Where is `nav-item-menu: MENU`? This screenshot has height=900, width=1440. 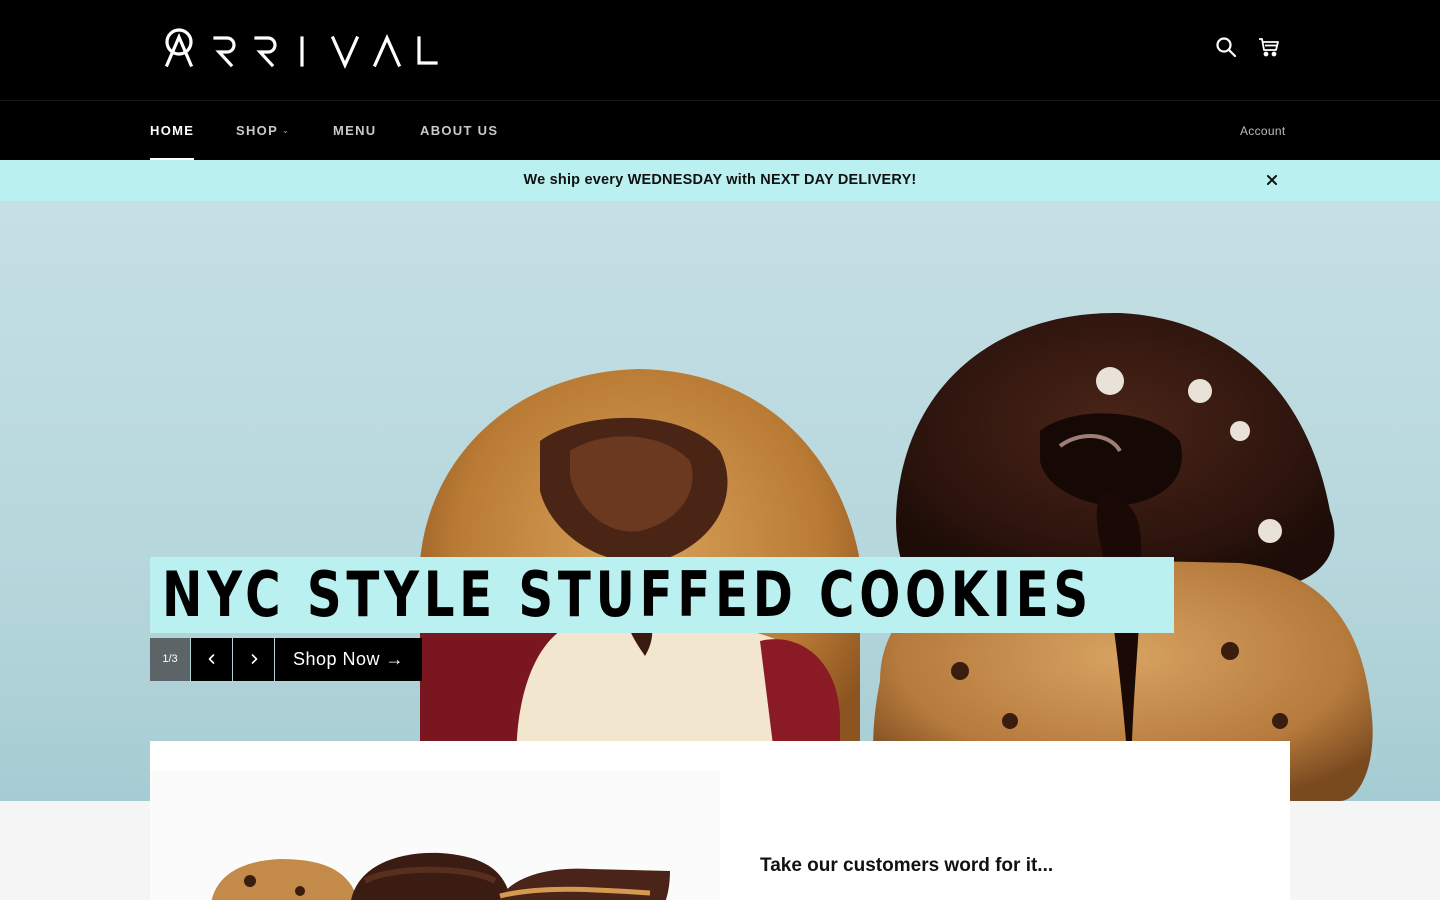 nav-item-menu: MENU is located at coordinates (354, 131).